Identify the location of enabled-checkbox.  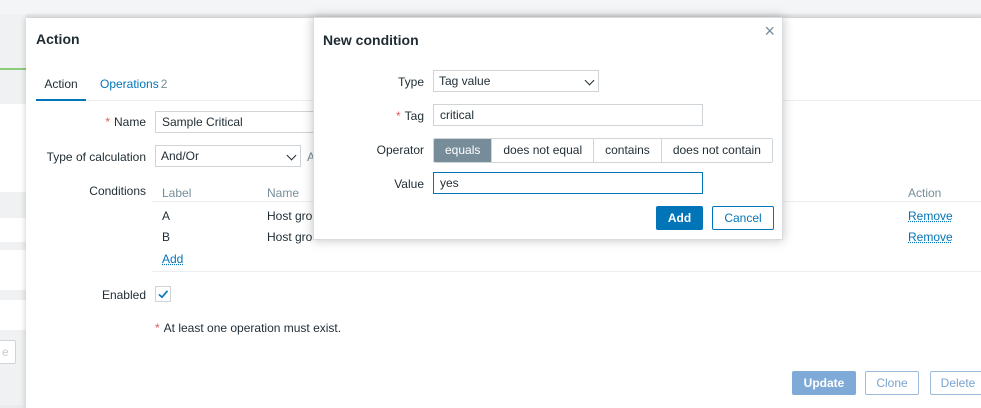
(163, 294).